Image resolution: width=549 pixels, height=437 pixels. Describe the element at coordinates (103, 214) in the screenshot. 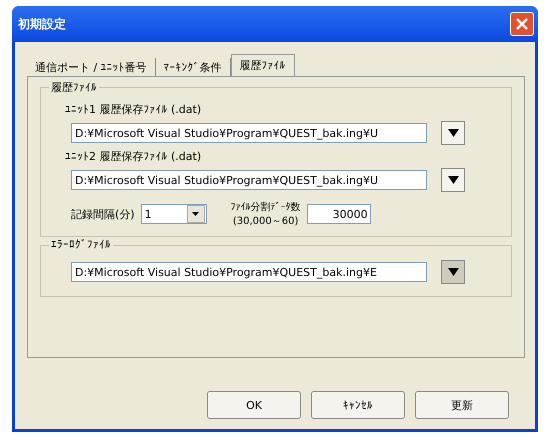

I see `field-label: 記録間隔(分)` at that location.